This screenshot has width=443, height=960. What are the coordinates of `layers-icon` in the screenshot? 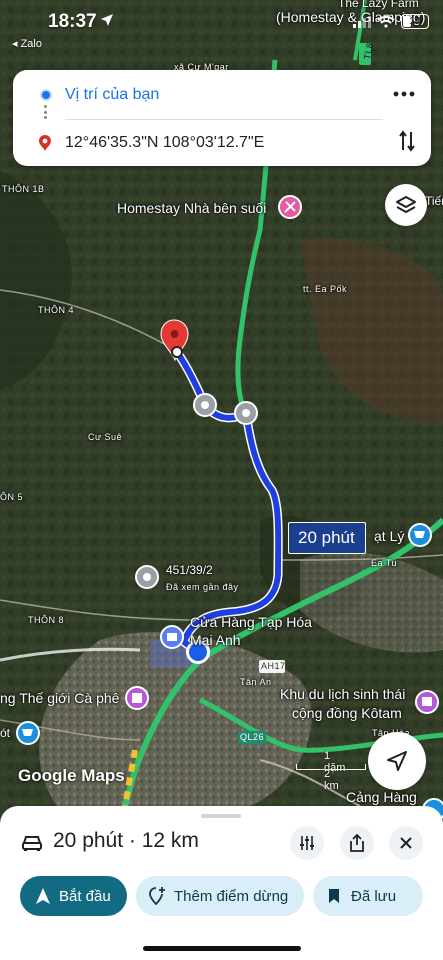 It's located at (406, 204).